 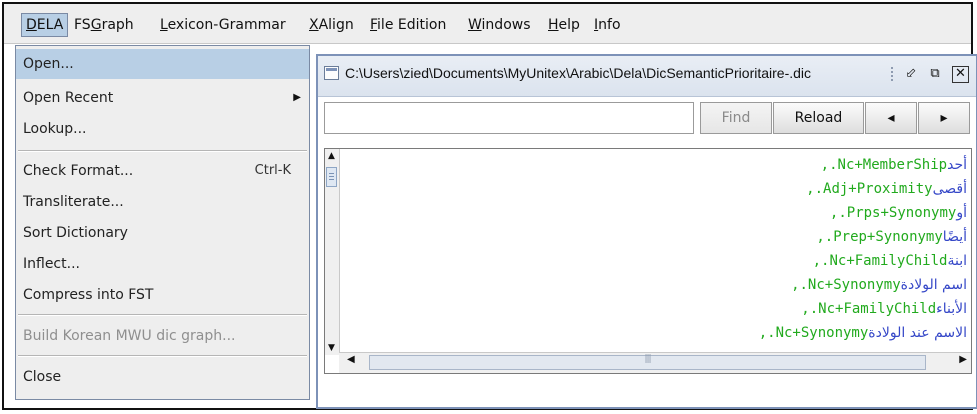 I want to click on scroll-left-icon: ◀, so click(x=351, y=359).